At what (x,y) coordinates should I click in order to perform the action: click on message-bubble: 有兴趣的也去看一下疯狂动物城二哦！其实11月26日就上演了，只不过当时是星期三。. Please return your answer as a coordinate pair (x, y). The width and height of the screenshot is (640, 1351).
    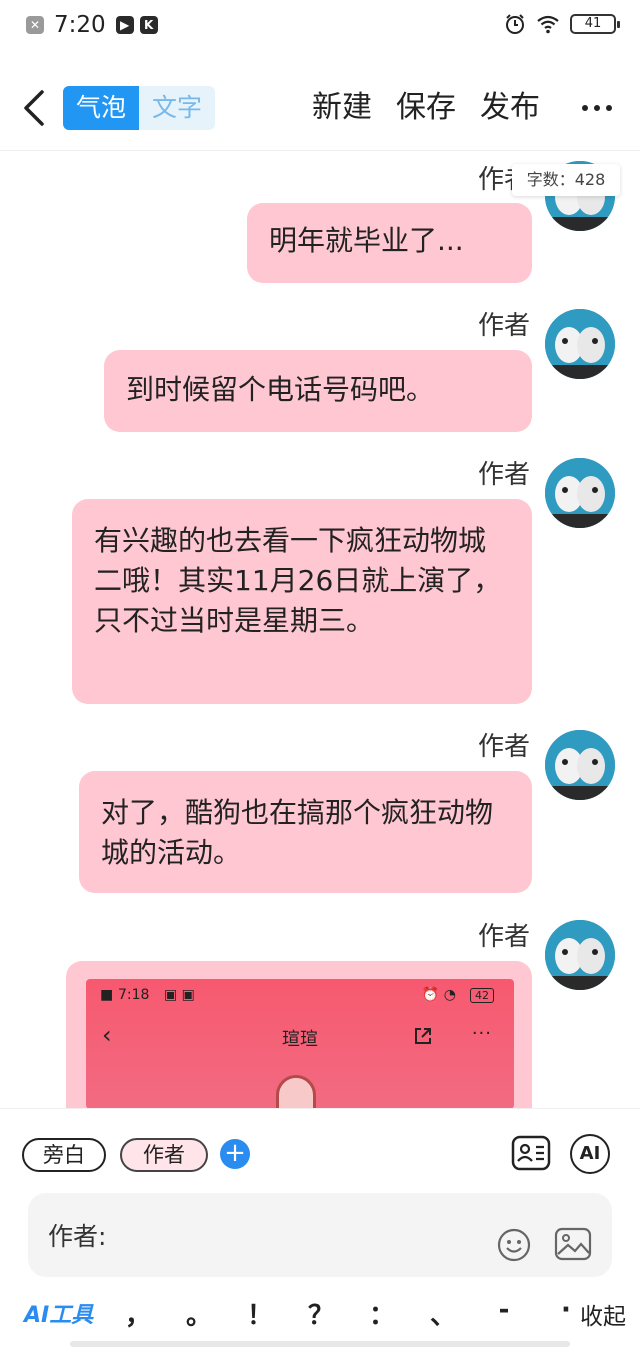
    Looking at the image, I should click on (302, 601).